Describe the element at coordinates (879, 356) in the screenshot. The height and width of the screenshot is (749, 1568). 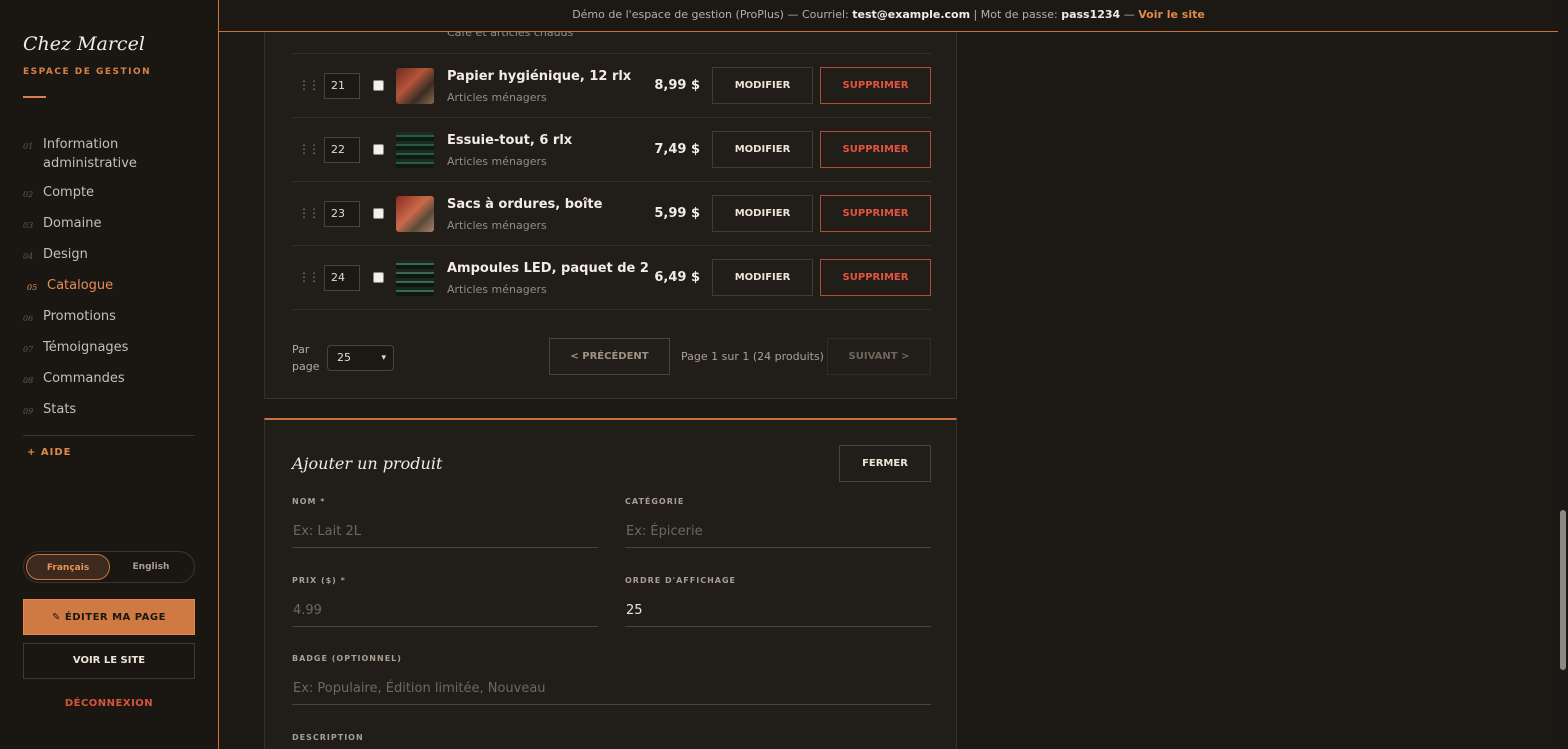
I see `next-page-button: SUIVANT >` at that location.